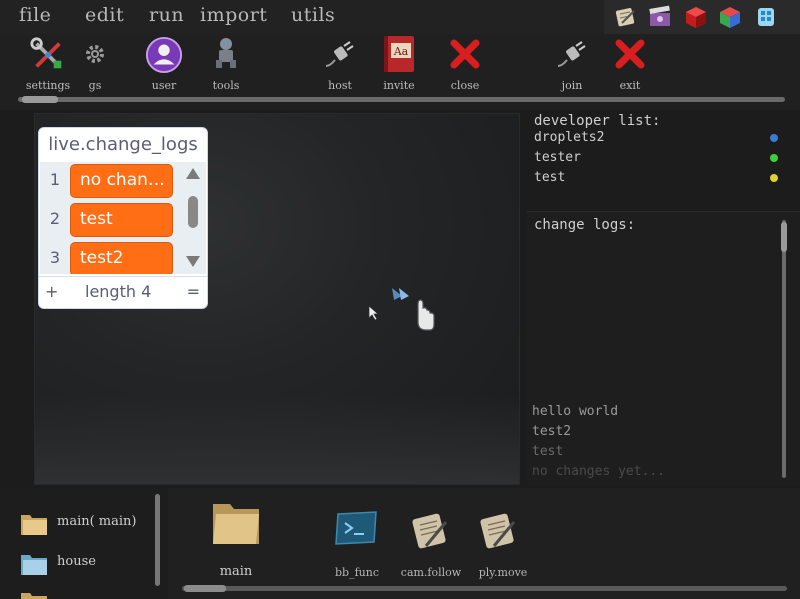  I want to click on toolbar-scrollbar, so click(401, 99).